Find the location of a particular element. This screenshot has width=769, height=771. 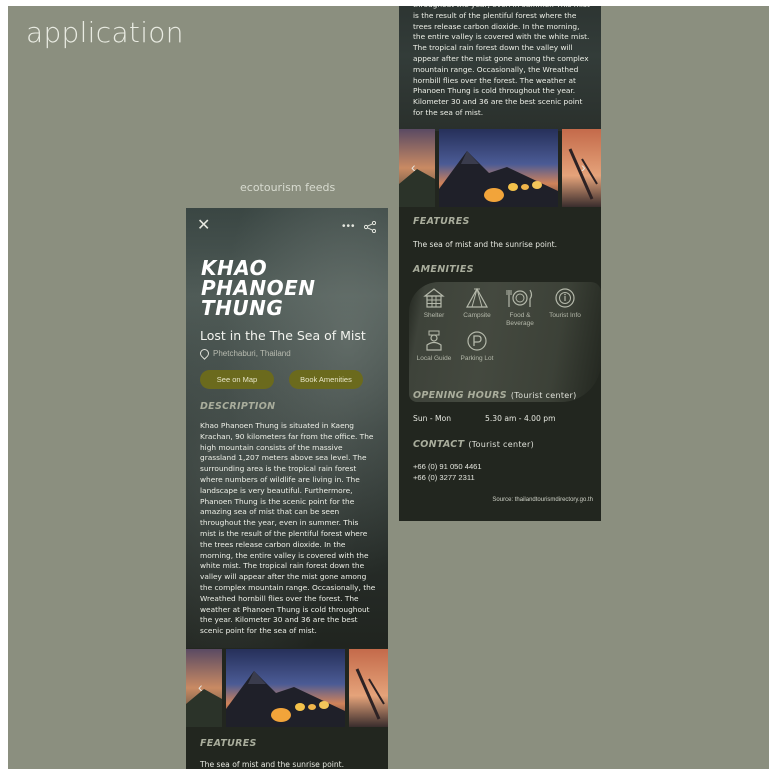

photo-gallery: ‹ is located at coordinates (287, 688).